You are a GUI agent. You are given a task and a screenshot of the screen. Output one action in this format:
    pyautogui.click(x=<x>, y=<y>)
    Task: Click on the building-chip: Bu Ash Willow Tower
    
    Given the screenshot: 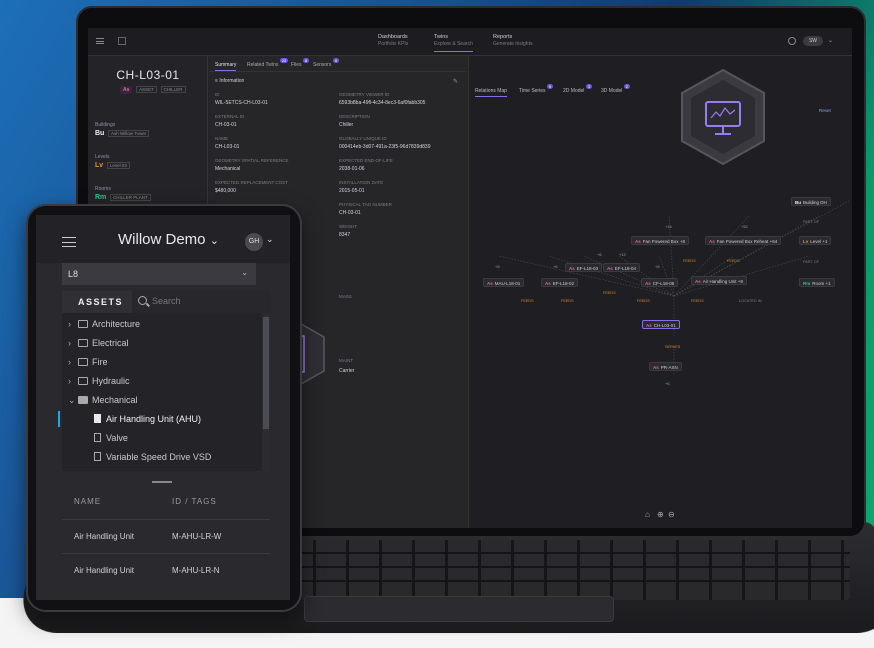 What is the action you would take?
    pyautogui.click(x=122, y=133)
    